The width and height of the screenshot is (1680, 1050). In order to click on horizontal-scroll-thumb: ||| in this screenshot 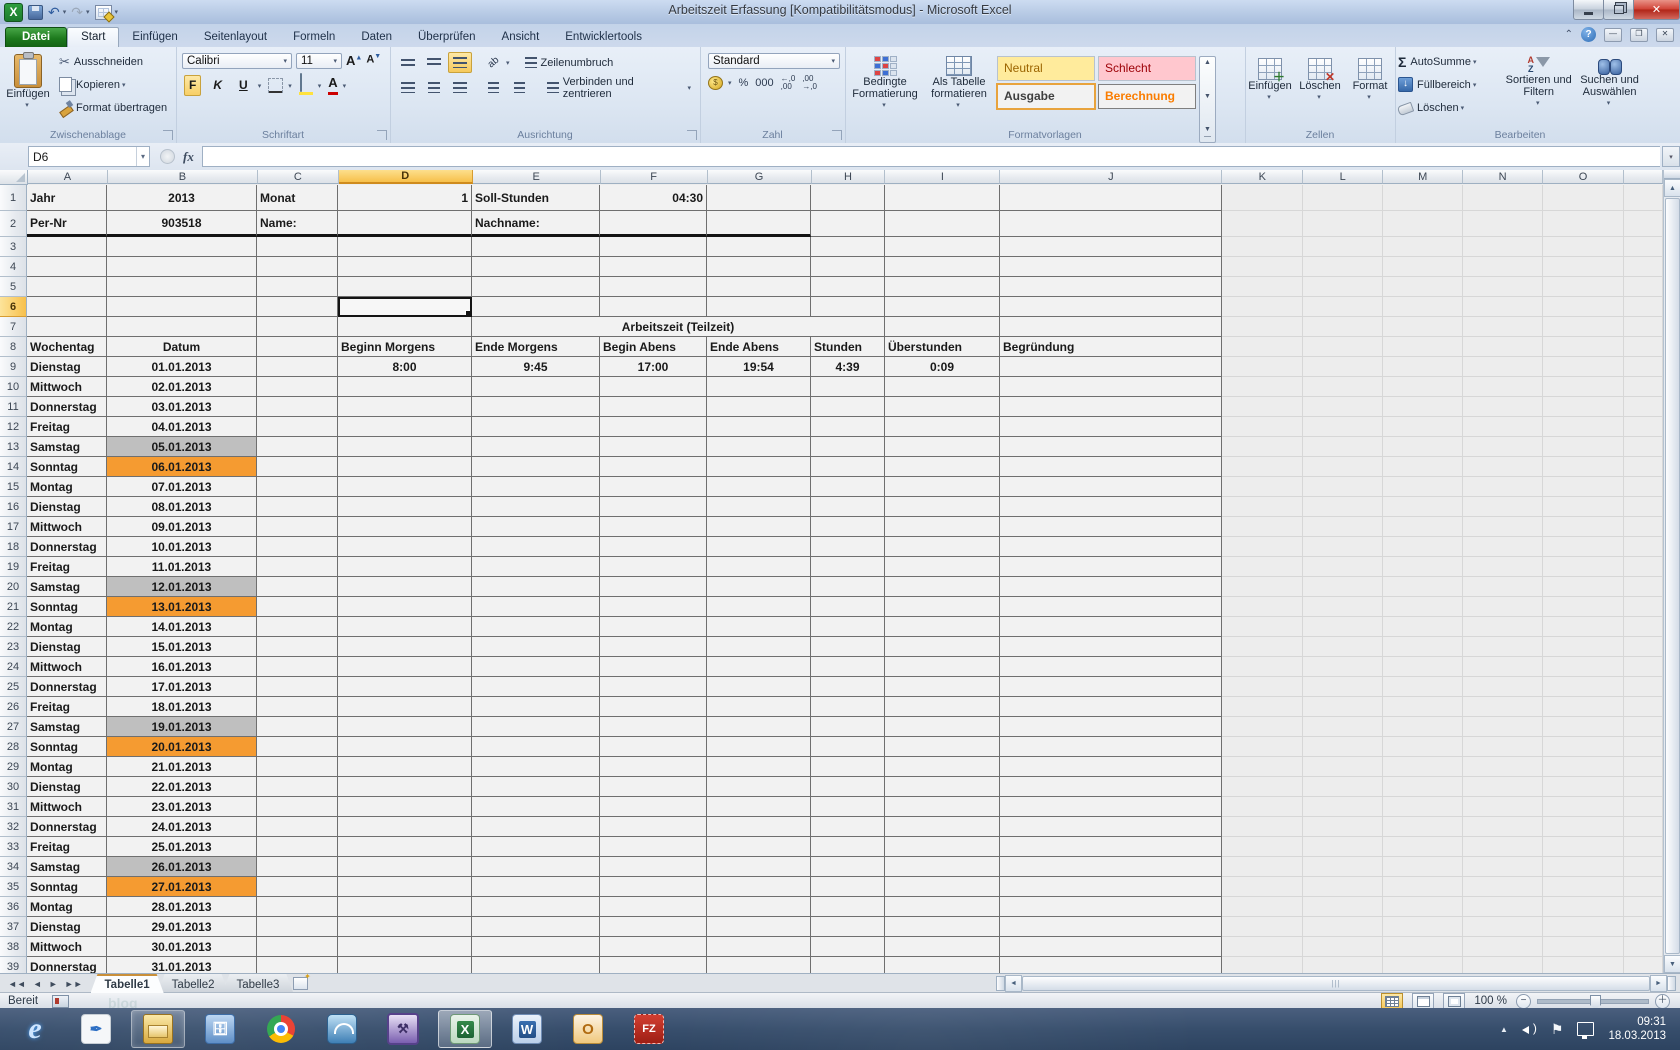, I will do `click(1336, 983)`.